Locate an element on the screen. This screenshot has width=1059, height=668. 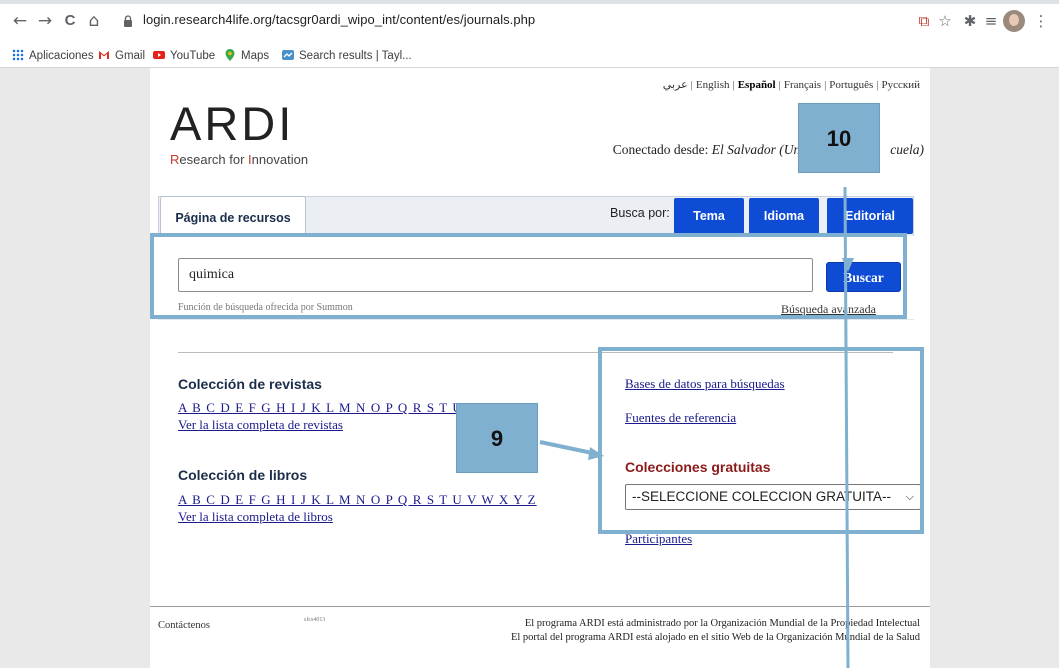
books-full-list-link: Ver la lista completa de libros is located at coordinates (255, 517).